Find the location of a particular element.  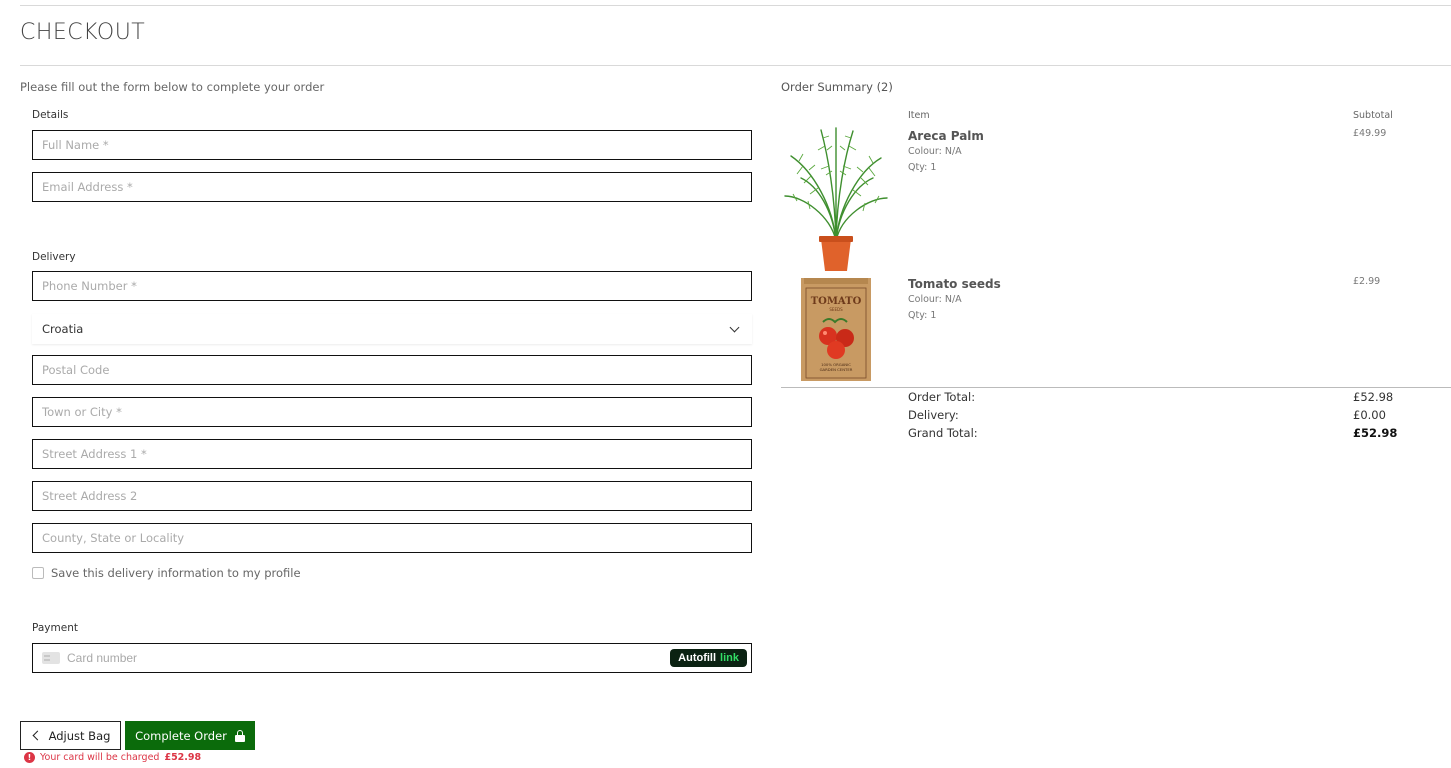

credit-card-icon is located at coordinates (51, 658).